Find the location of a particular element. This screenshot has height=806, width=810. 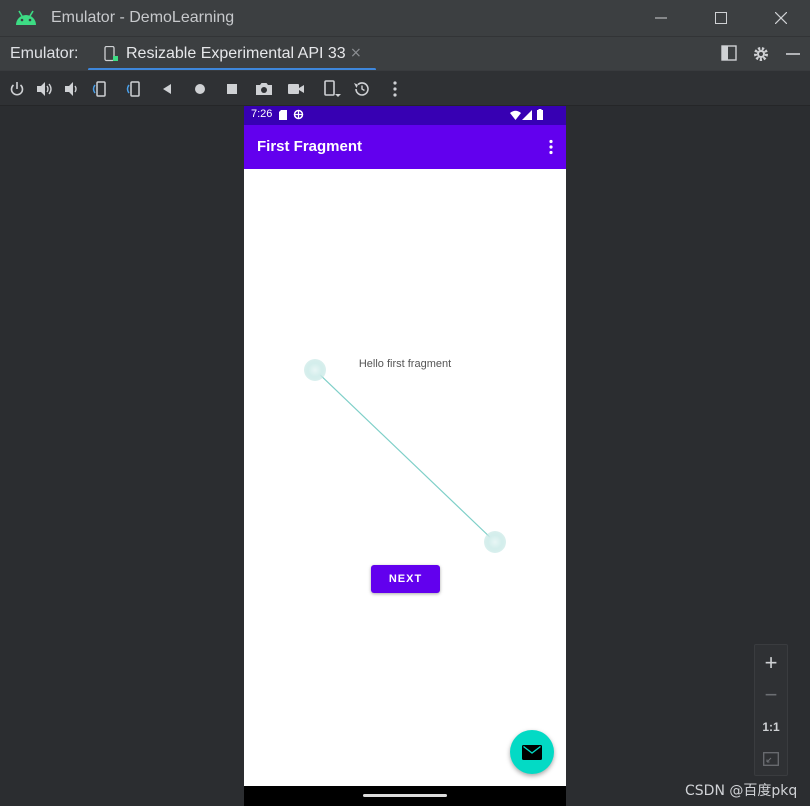

power-button is located at coordinates (17, 89).